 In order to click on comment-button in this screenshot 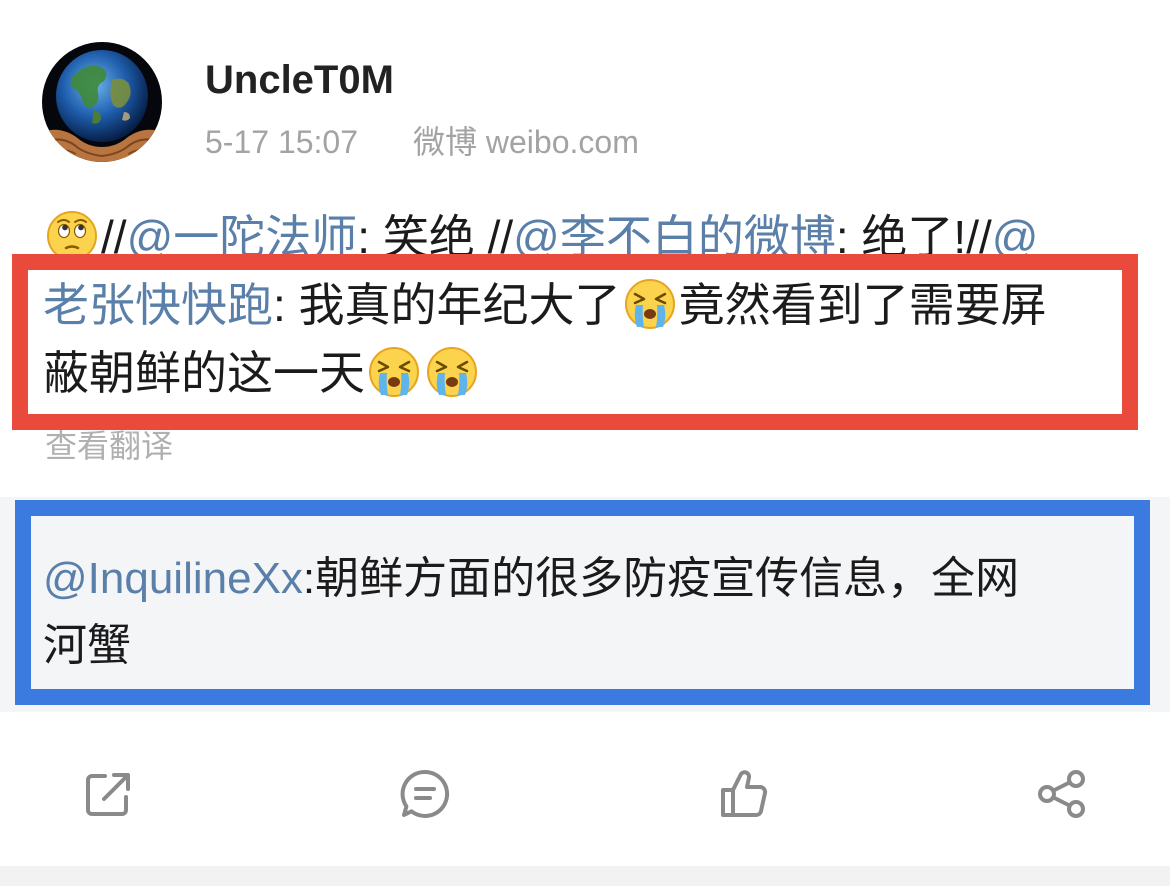, I will do `click(425, 794)`.